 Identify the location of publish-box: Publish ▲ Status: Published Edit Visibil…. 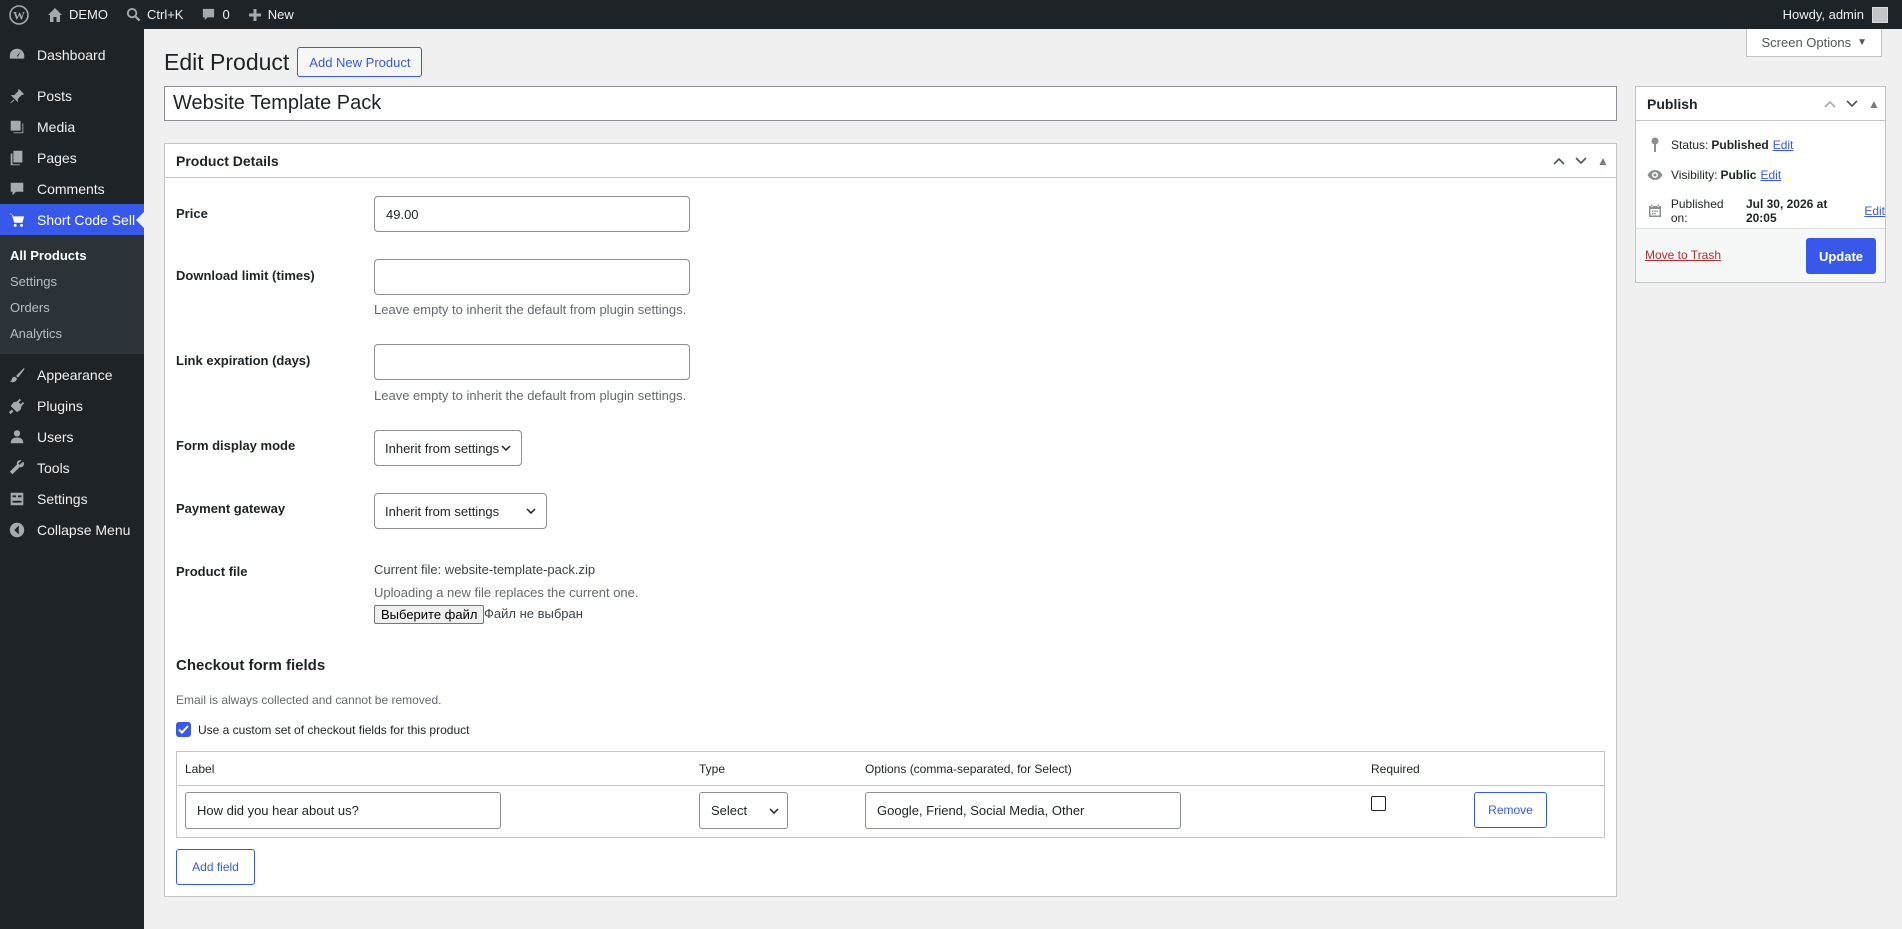
(1760, 184).